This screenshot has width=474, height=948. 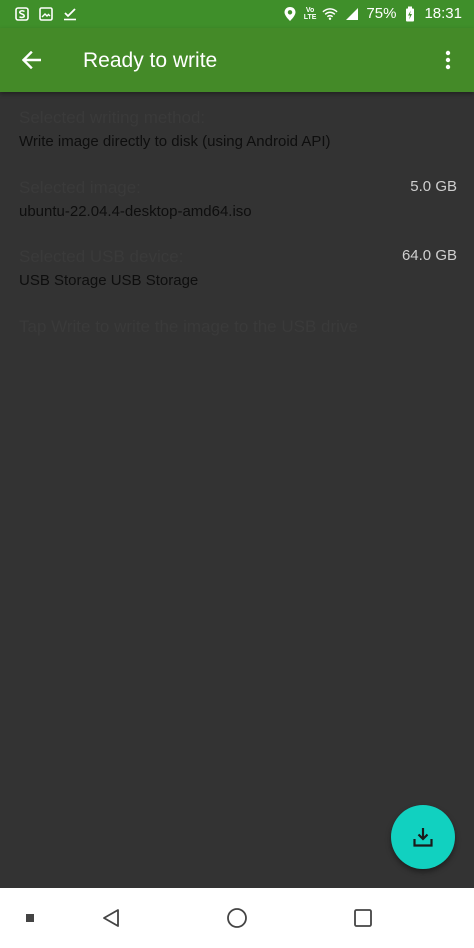 I want to click on download-icon, so click(x=423, y=837).